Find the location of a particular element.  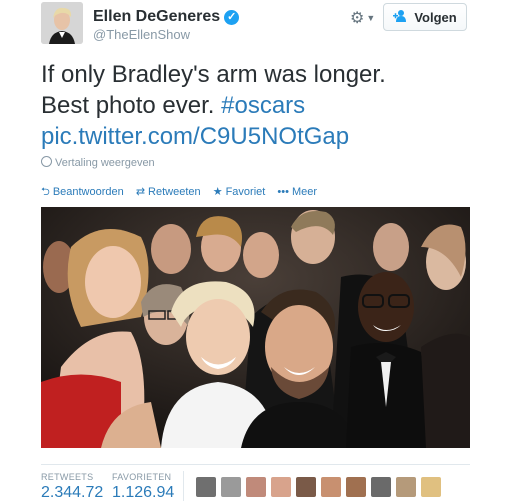

retweet-label: Retweeten is located at coordinates (174, 192).